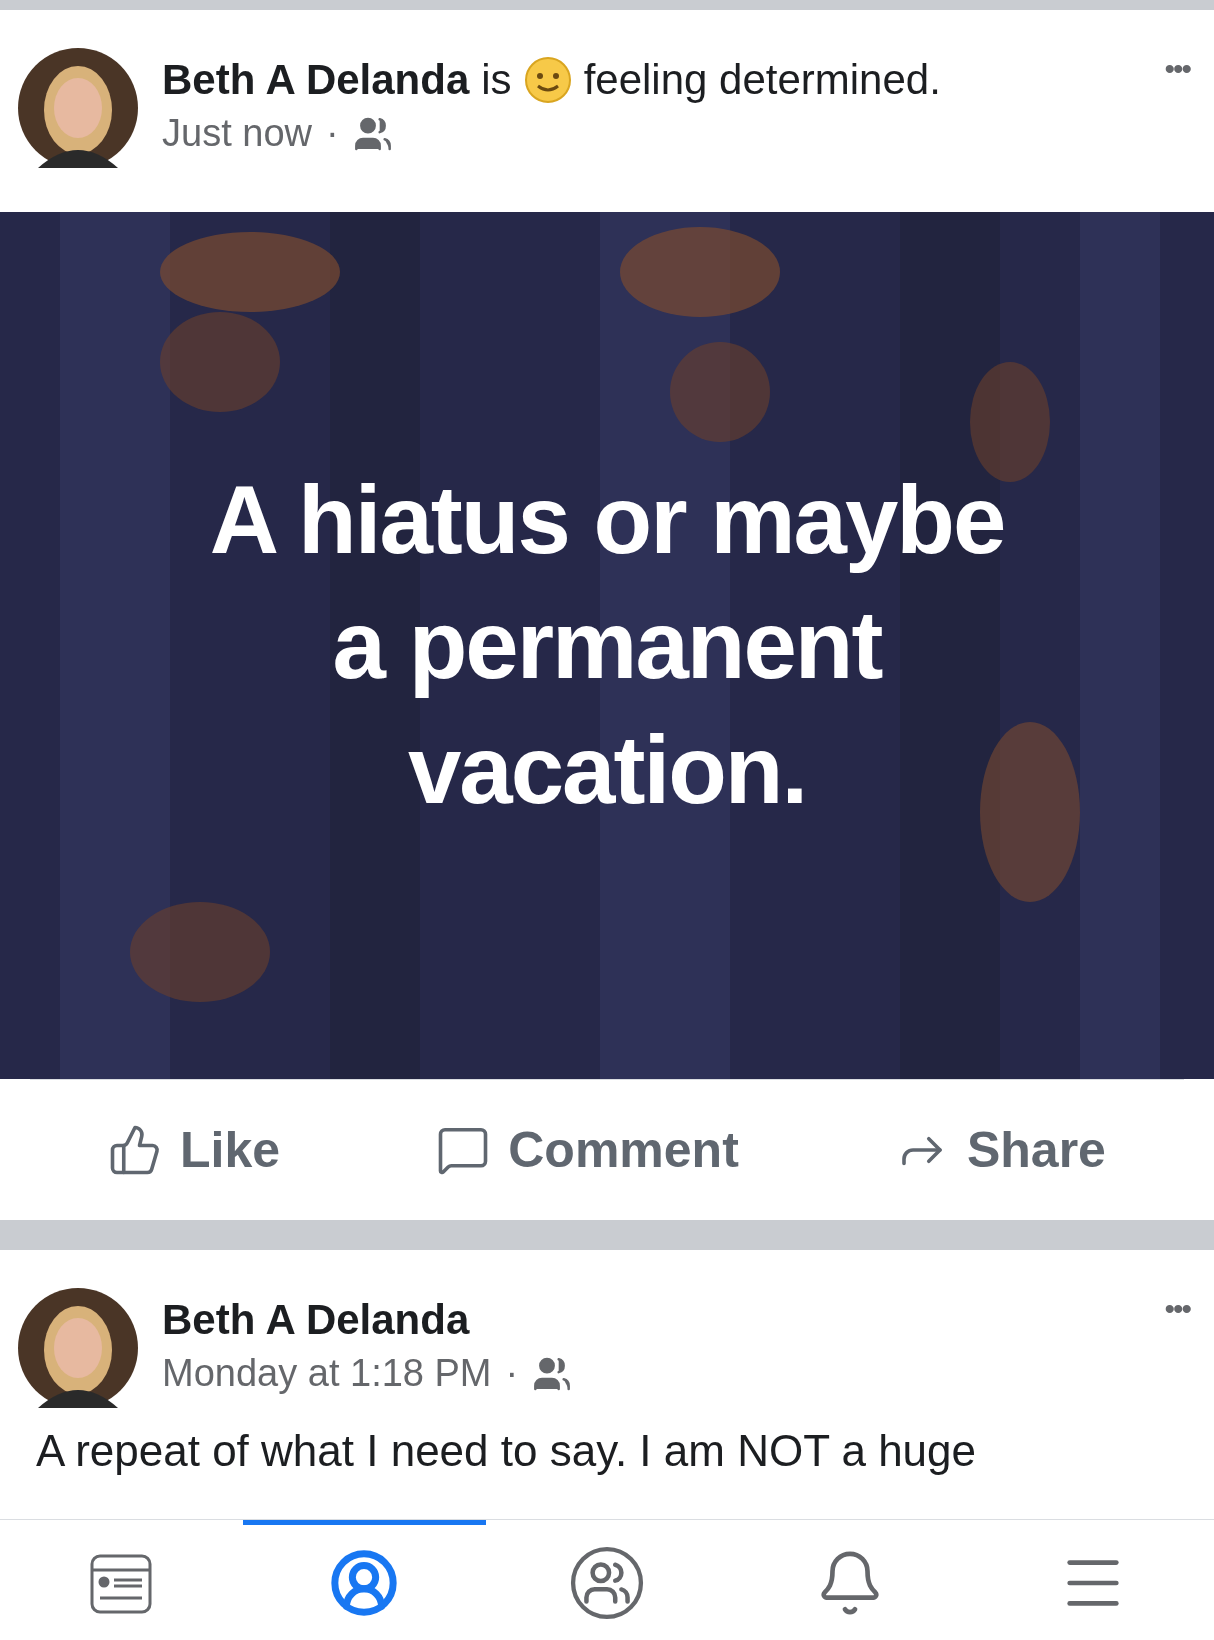 This screenshot has width=1214, height=1640. What do you see at coordinates (547, 80) in the screenshot?
I see `smiling-emoji-icon` at bounding box center [547, 80].